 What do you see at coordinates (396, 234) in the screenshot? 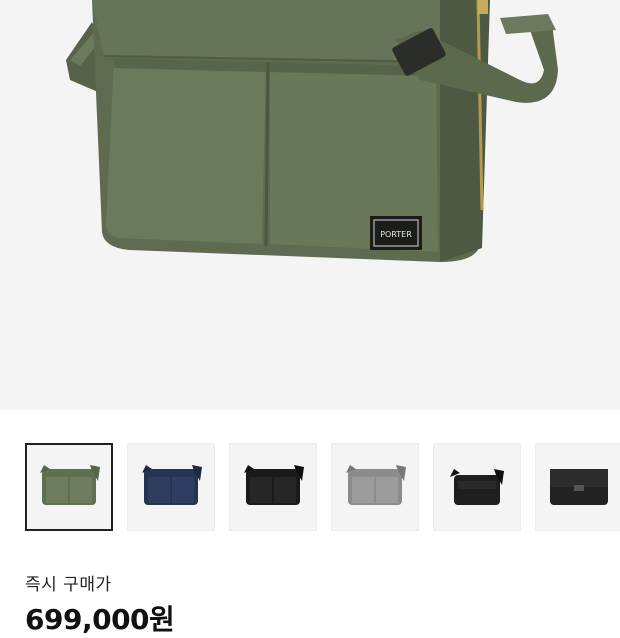
I see `svg-text: PORTER` at bounding box center [396, 234].